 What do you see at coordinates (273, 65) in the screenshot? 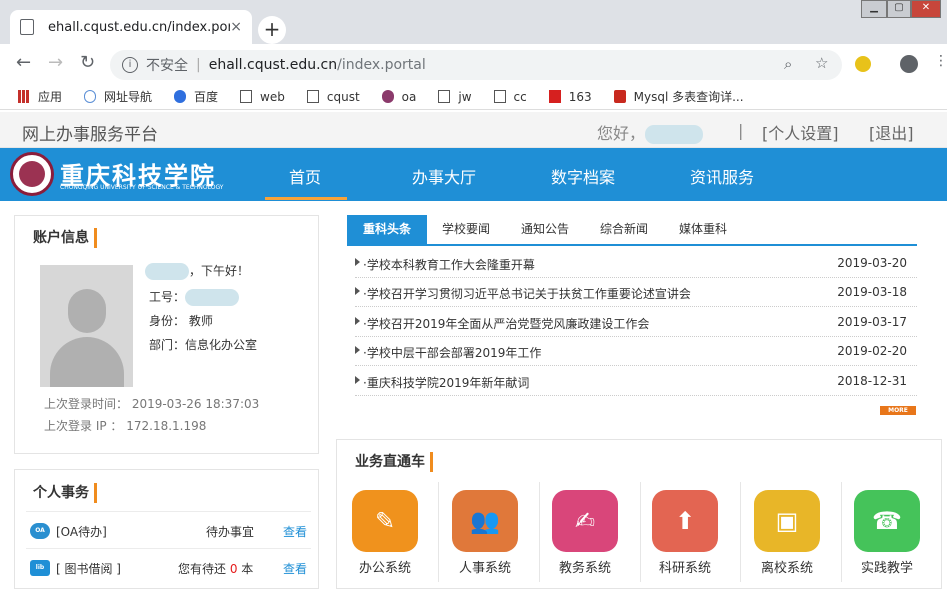
I see `url-domain: ehall.cqust.edu.cn` at bounding box center [273, 65].